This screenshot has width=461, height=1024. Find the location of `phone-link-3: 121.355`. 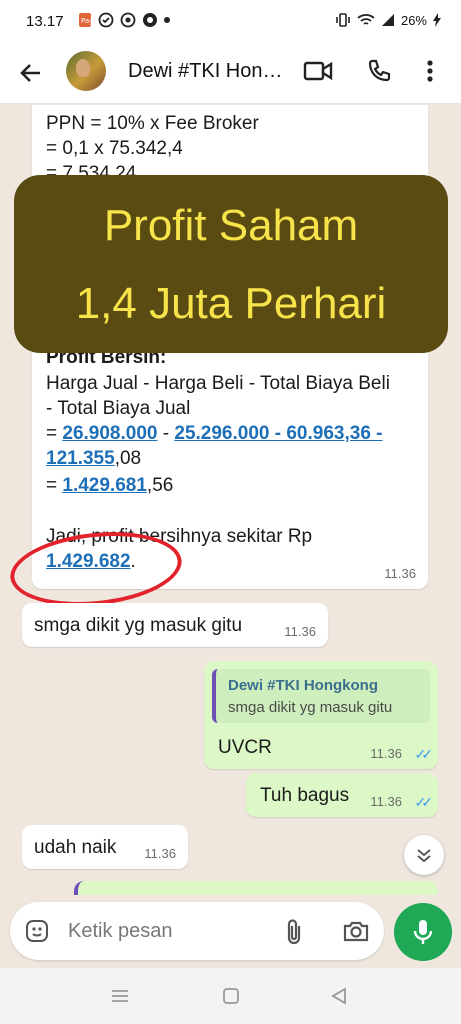

phone-link-3: 121.355 is located at coordinates (80, 458).